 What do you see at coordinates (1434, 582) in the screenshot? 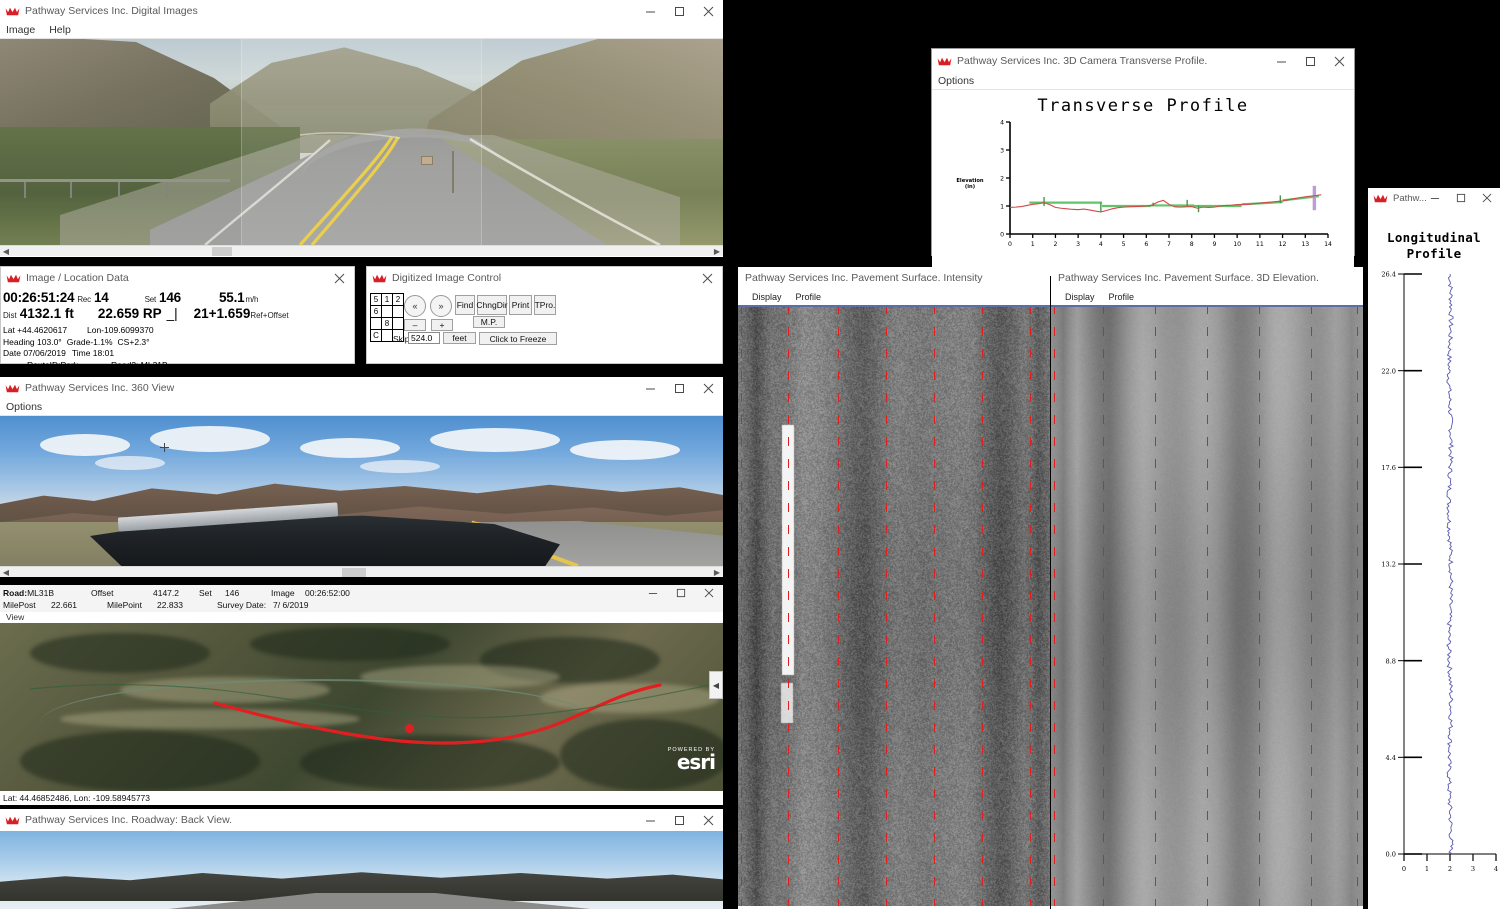
I see `longitudinal-profile-plot: 0.0 4.4 8.8 13.2 17.6 22.0 26.4 0 1 2 3 4` at bounding box center [1434, 582].